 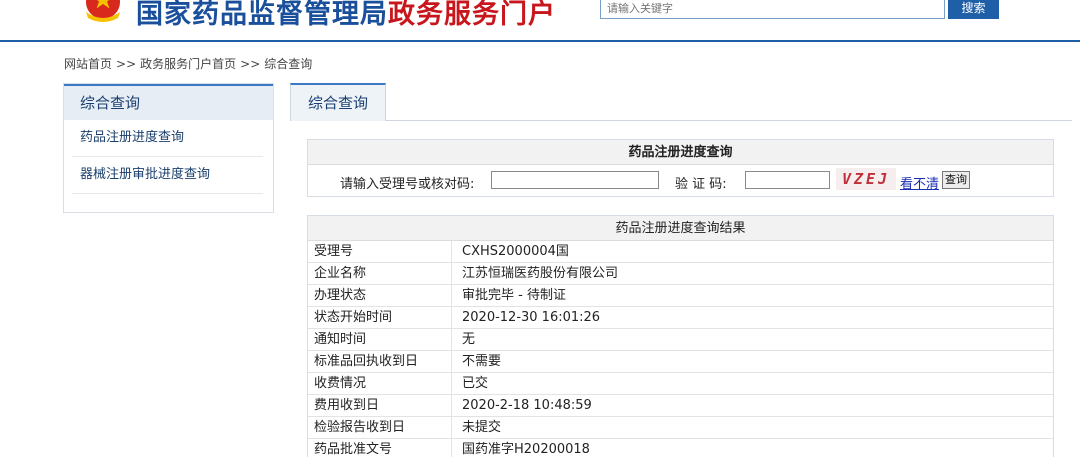 I want to click on tab-bar: 综合查询, so click(x=681, y=102).